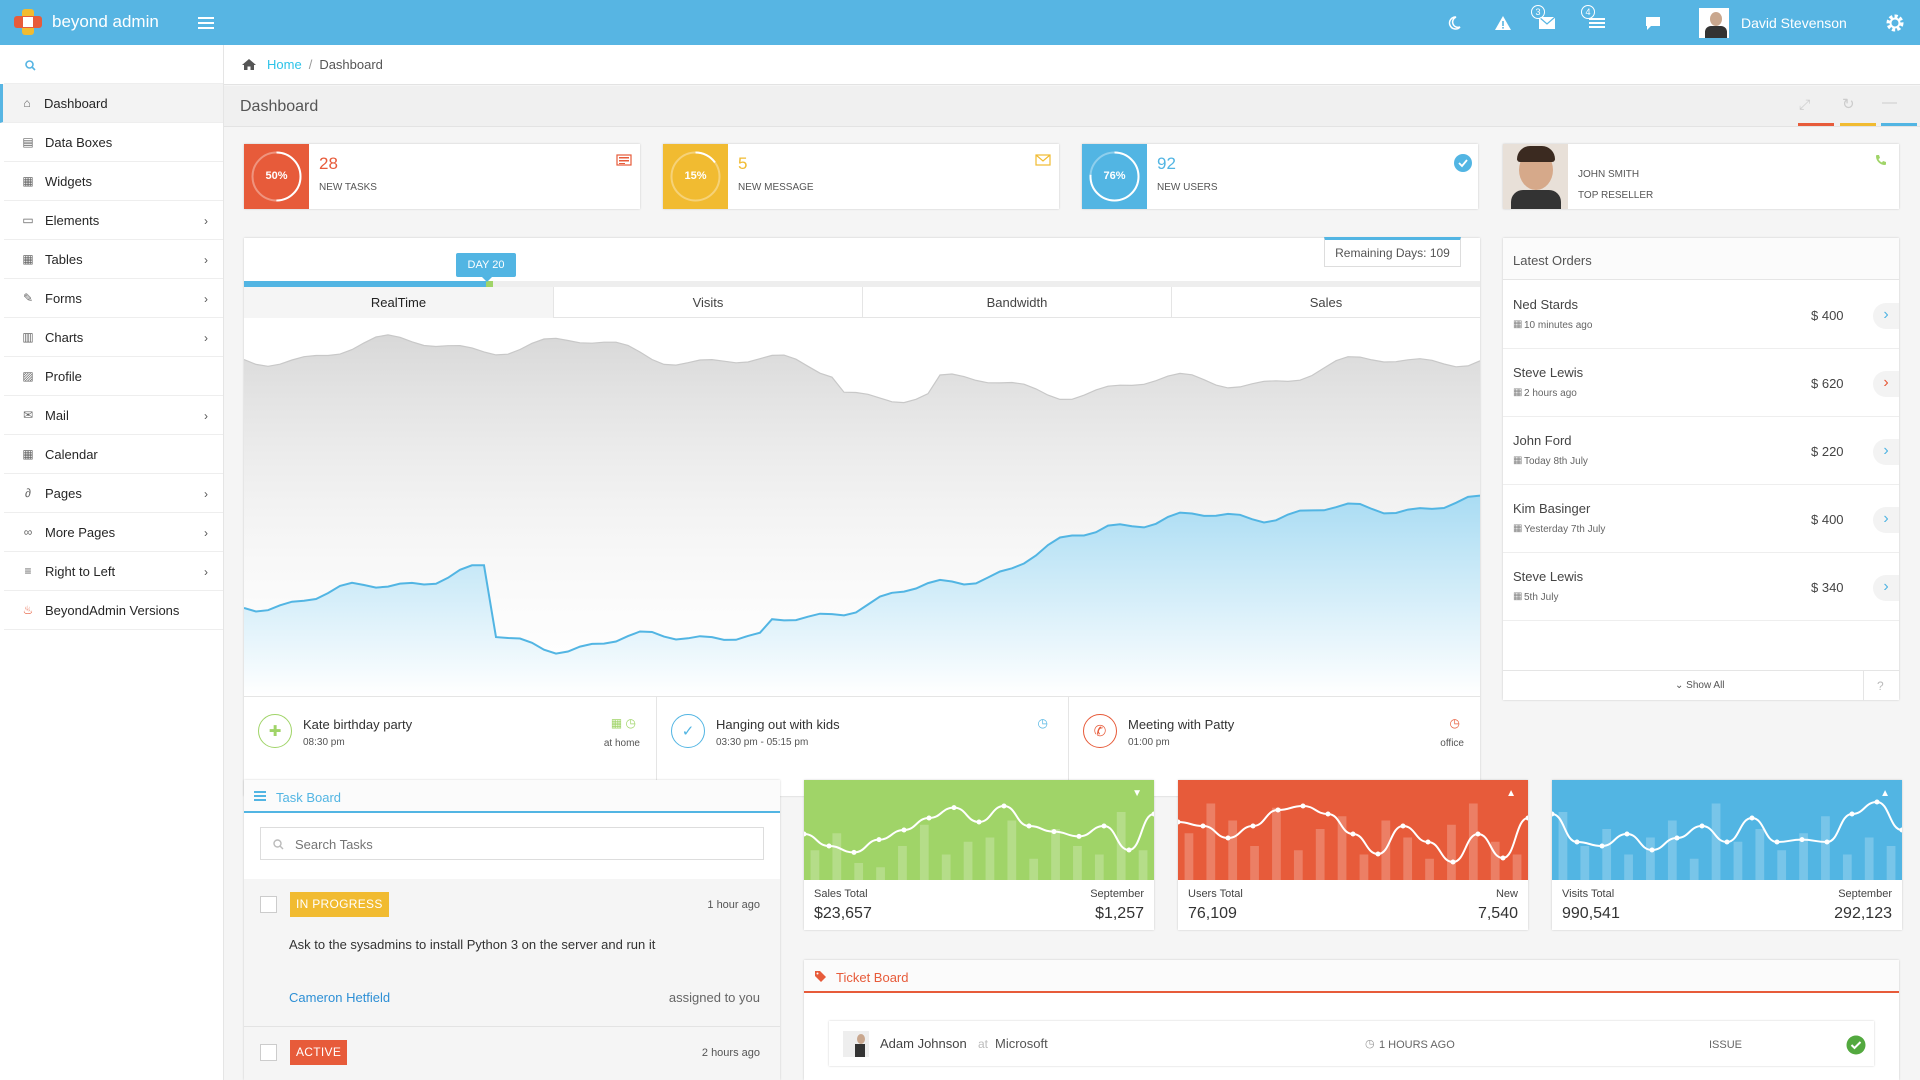  I want to click on mini-left-label: Visits Total, so click(1588, 894).